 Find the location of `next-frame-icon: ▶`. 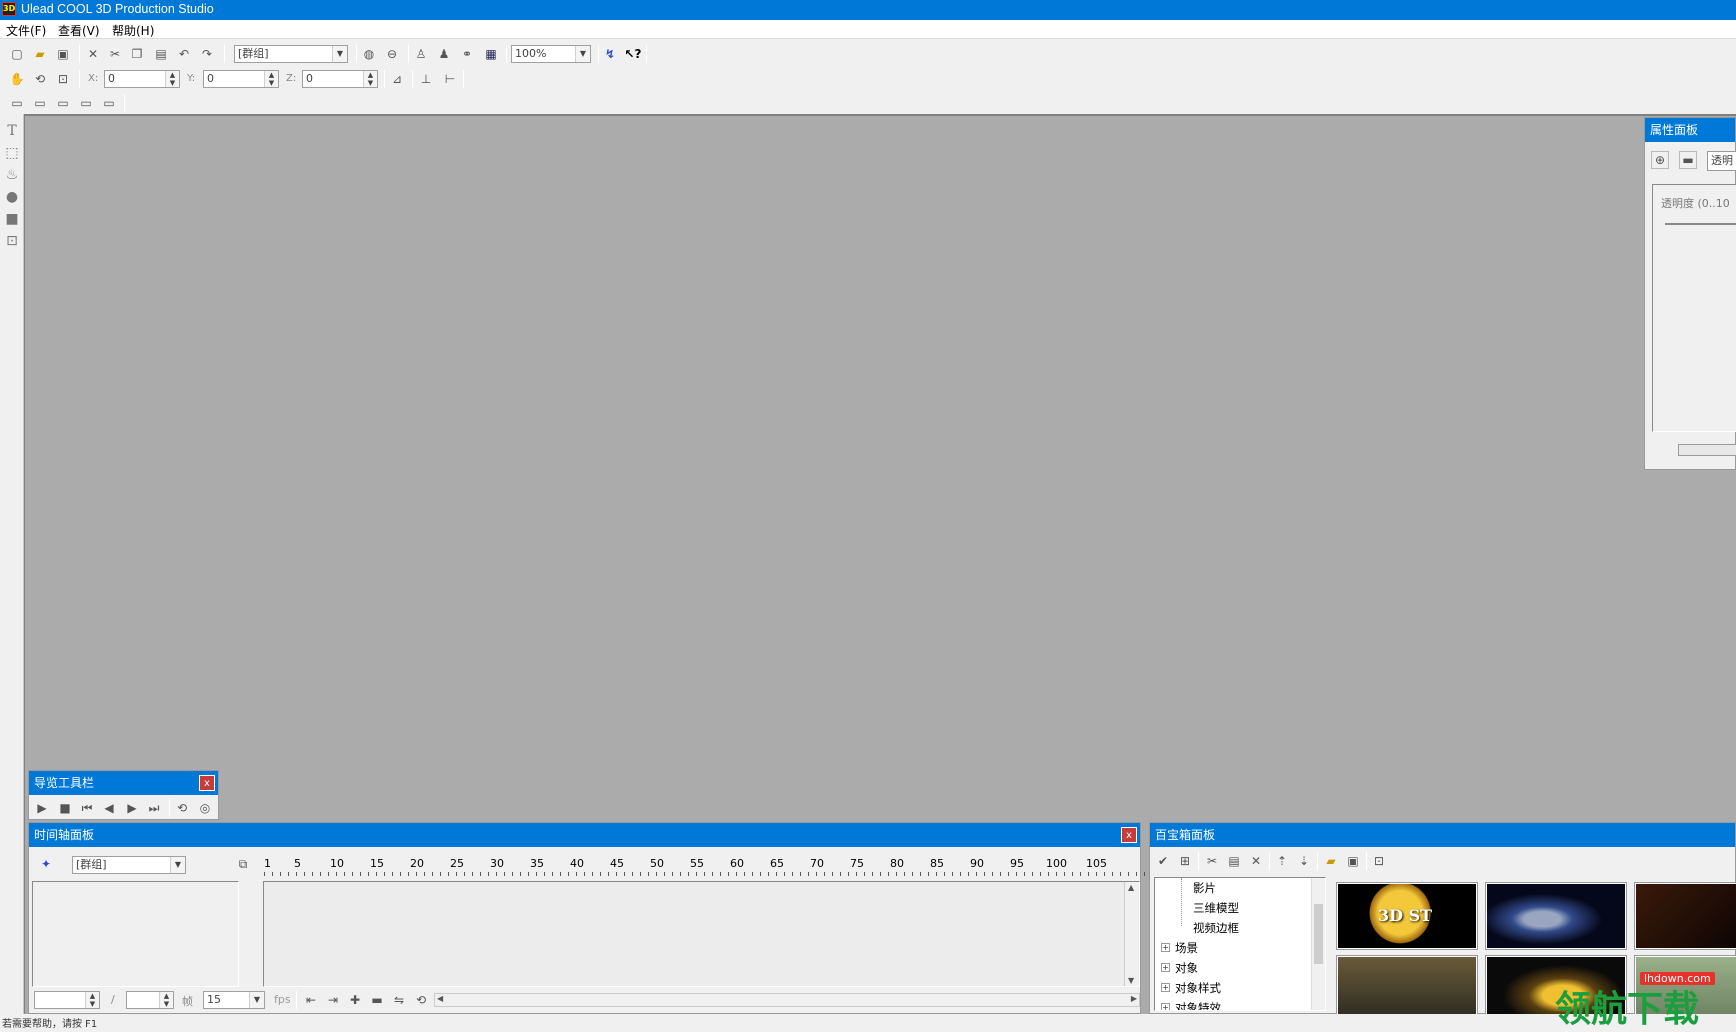

next-frame-icon: ▶ is located at coordinates (132, 808).